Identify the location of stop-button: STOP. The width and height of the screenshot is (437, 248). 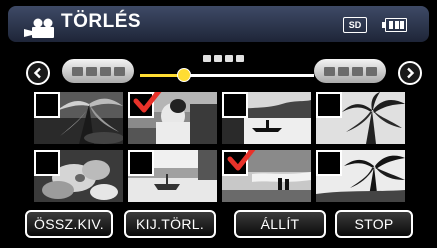
(374, 224).